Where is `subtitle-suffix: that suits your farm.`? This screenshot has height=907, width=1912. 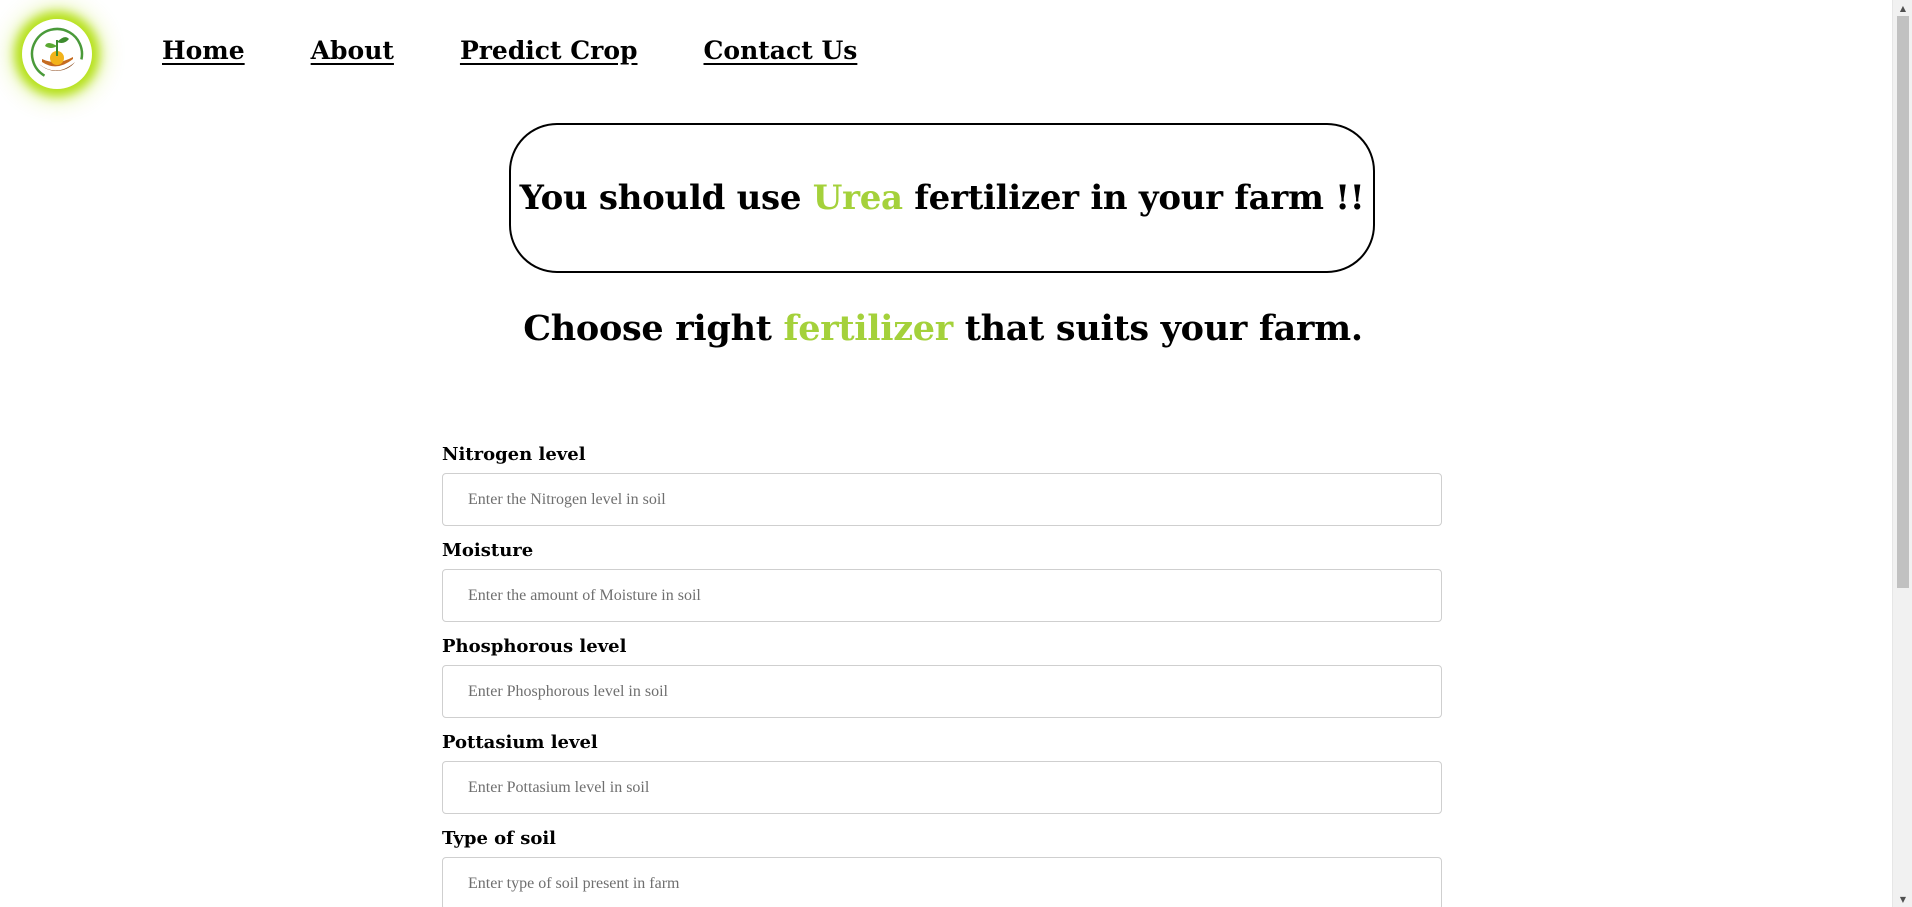
subtitle-suffix: that suits your farm. is located at coordinates (1157, 328).